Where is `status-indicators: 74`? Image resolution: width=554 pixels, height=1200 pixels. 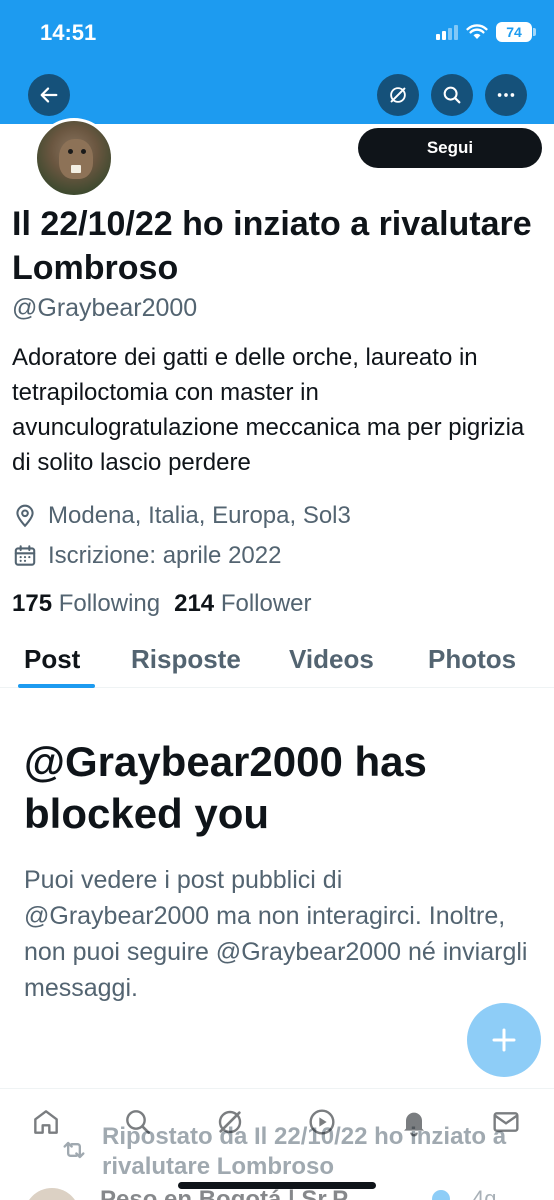 status-indicators: 74 is located at coordinates (486, 32).